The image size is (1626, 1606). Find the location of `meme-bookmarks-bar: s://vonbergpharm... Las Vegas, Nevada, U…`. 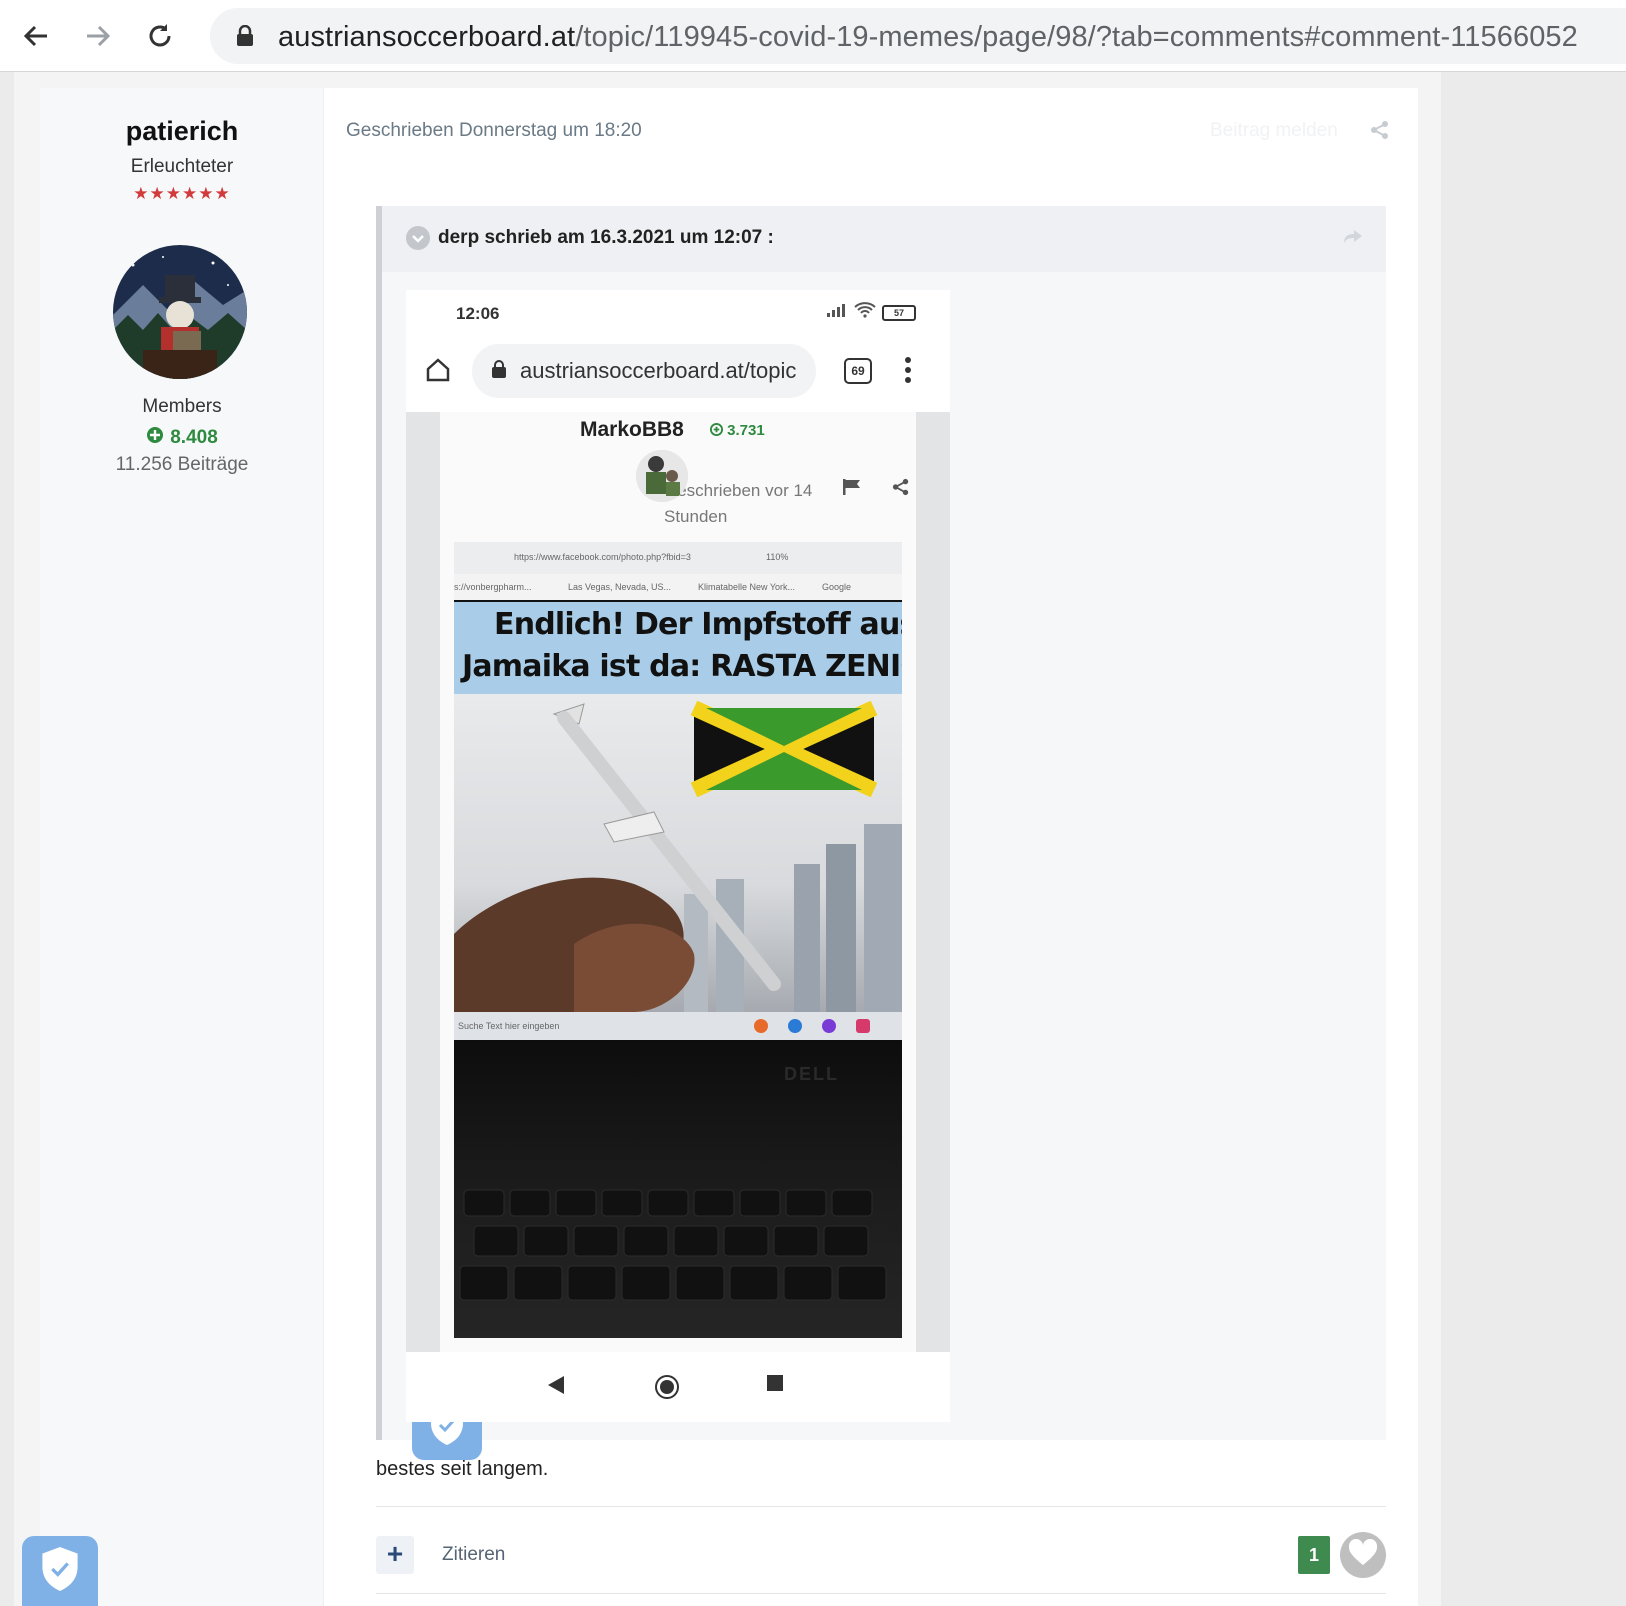

meme-bookmarks-bar: s://vonbergpharm... Las Vegas, Nevada, U… is located at coordinates (678, 587).